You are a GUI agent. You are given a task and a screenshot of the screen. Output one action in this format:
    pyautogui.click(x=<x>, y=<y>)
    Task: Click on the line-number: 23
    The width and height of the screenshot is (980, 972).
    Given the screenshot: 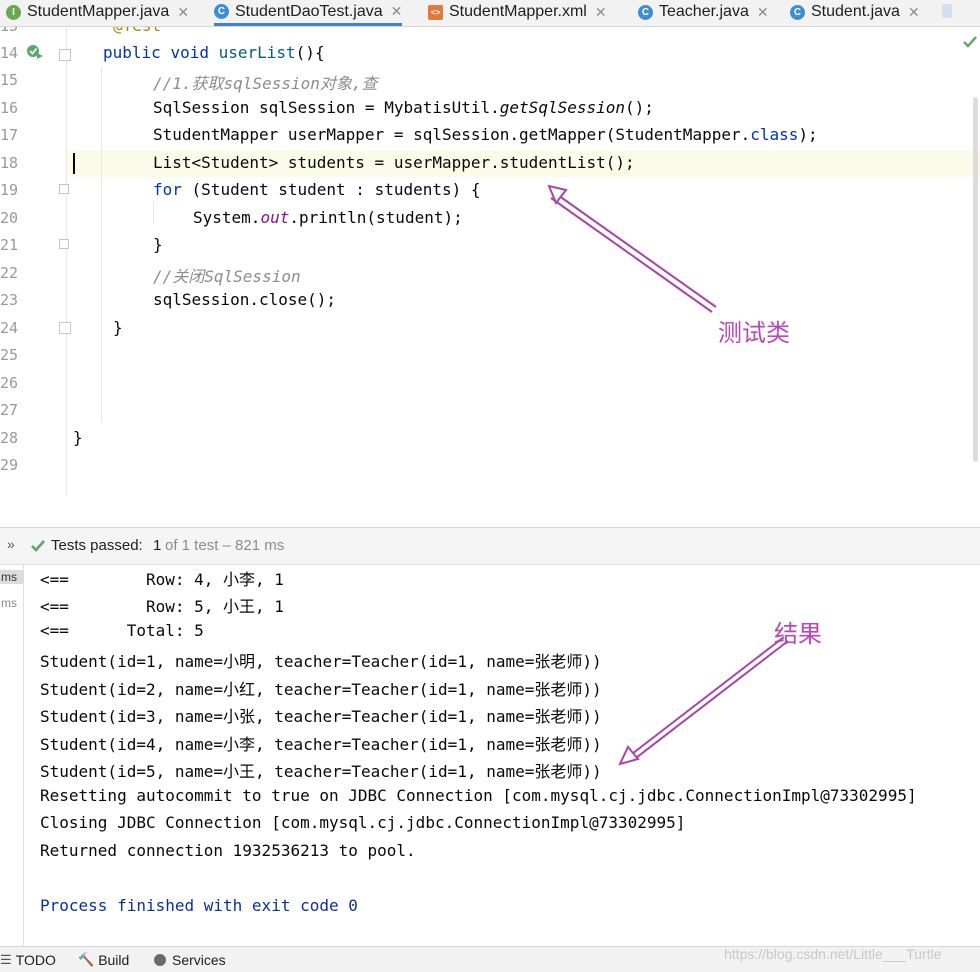 What is the action you would take?
    pyautogui.click(x=9, y=300)
    